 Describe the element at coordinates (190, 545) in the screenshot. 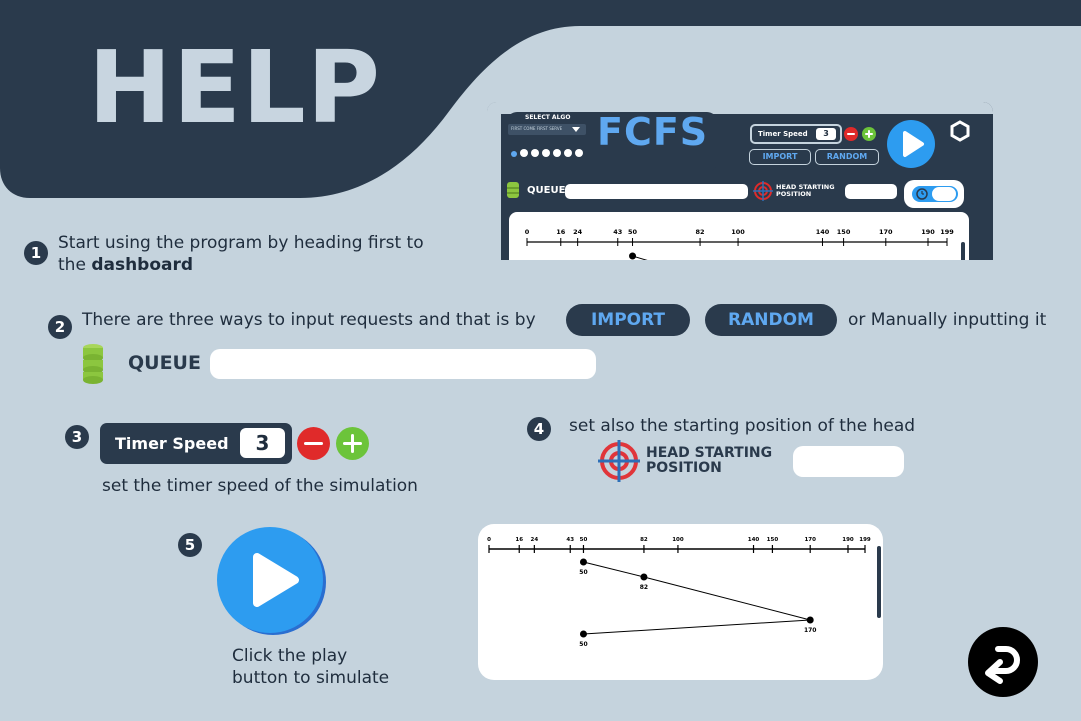

I see `step-5-number: 5` at that location.